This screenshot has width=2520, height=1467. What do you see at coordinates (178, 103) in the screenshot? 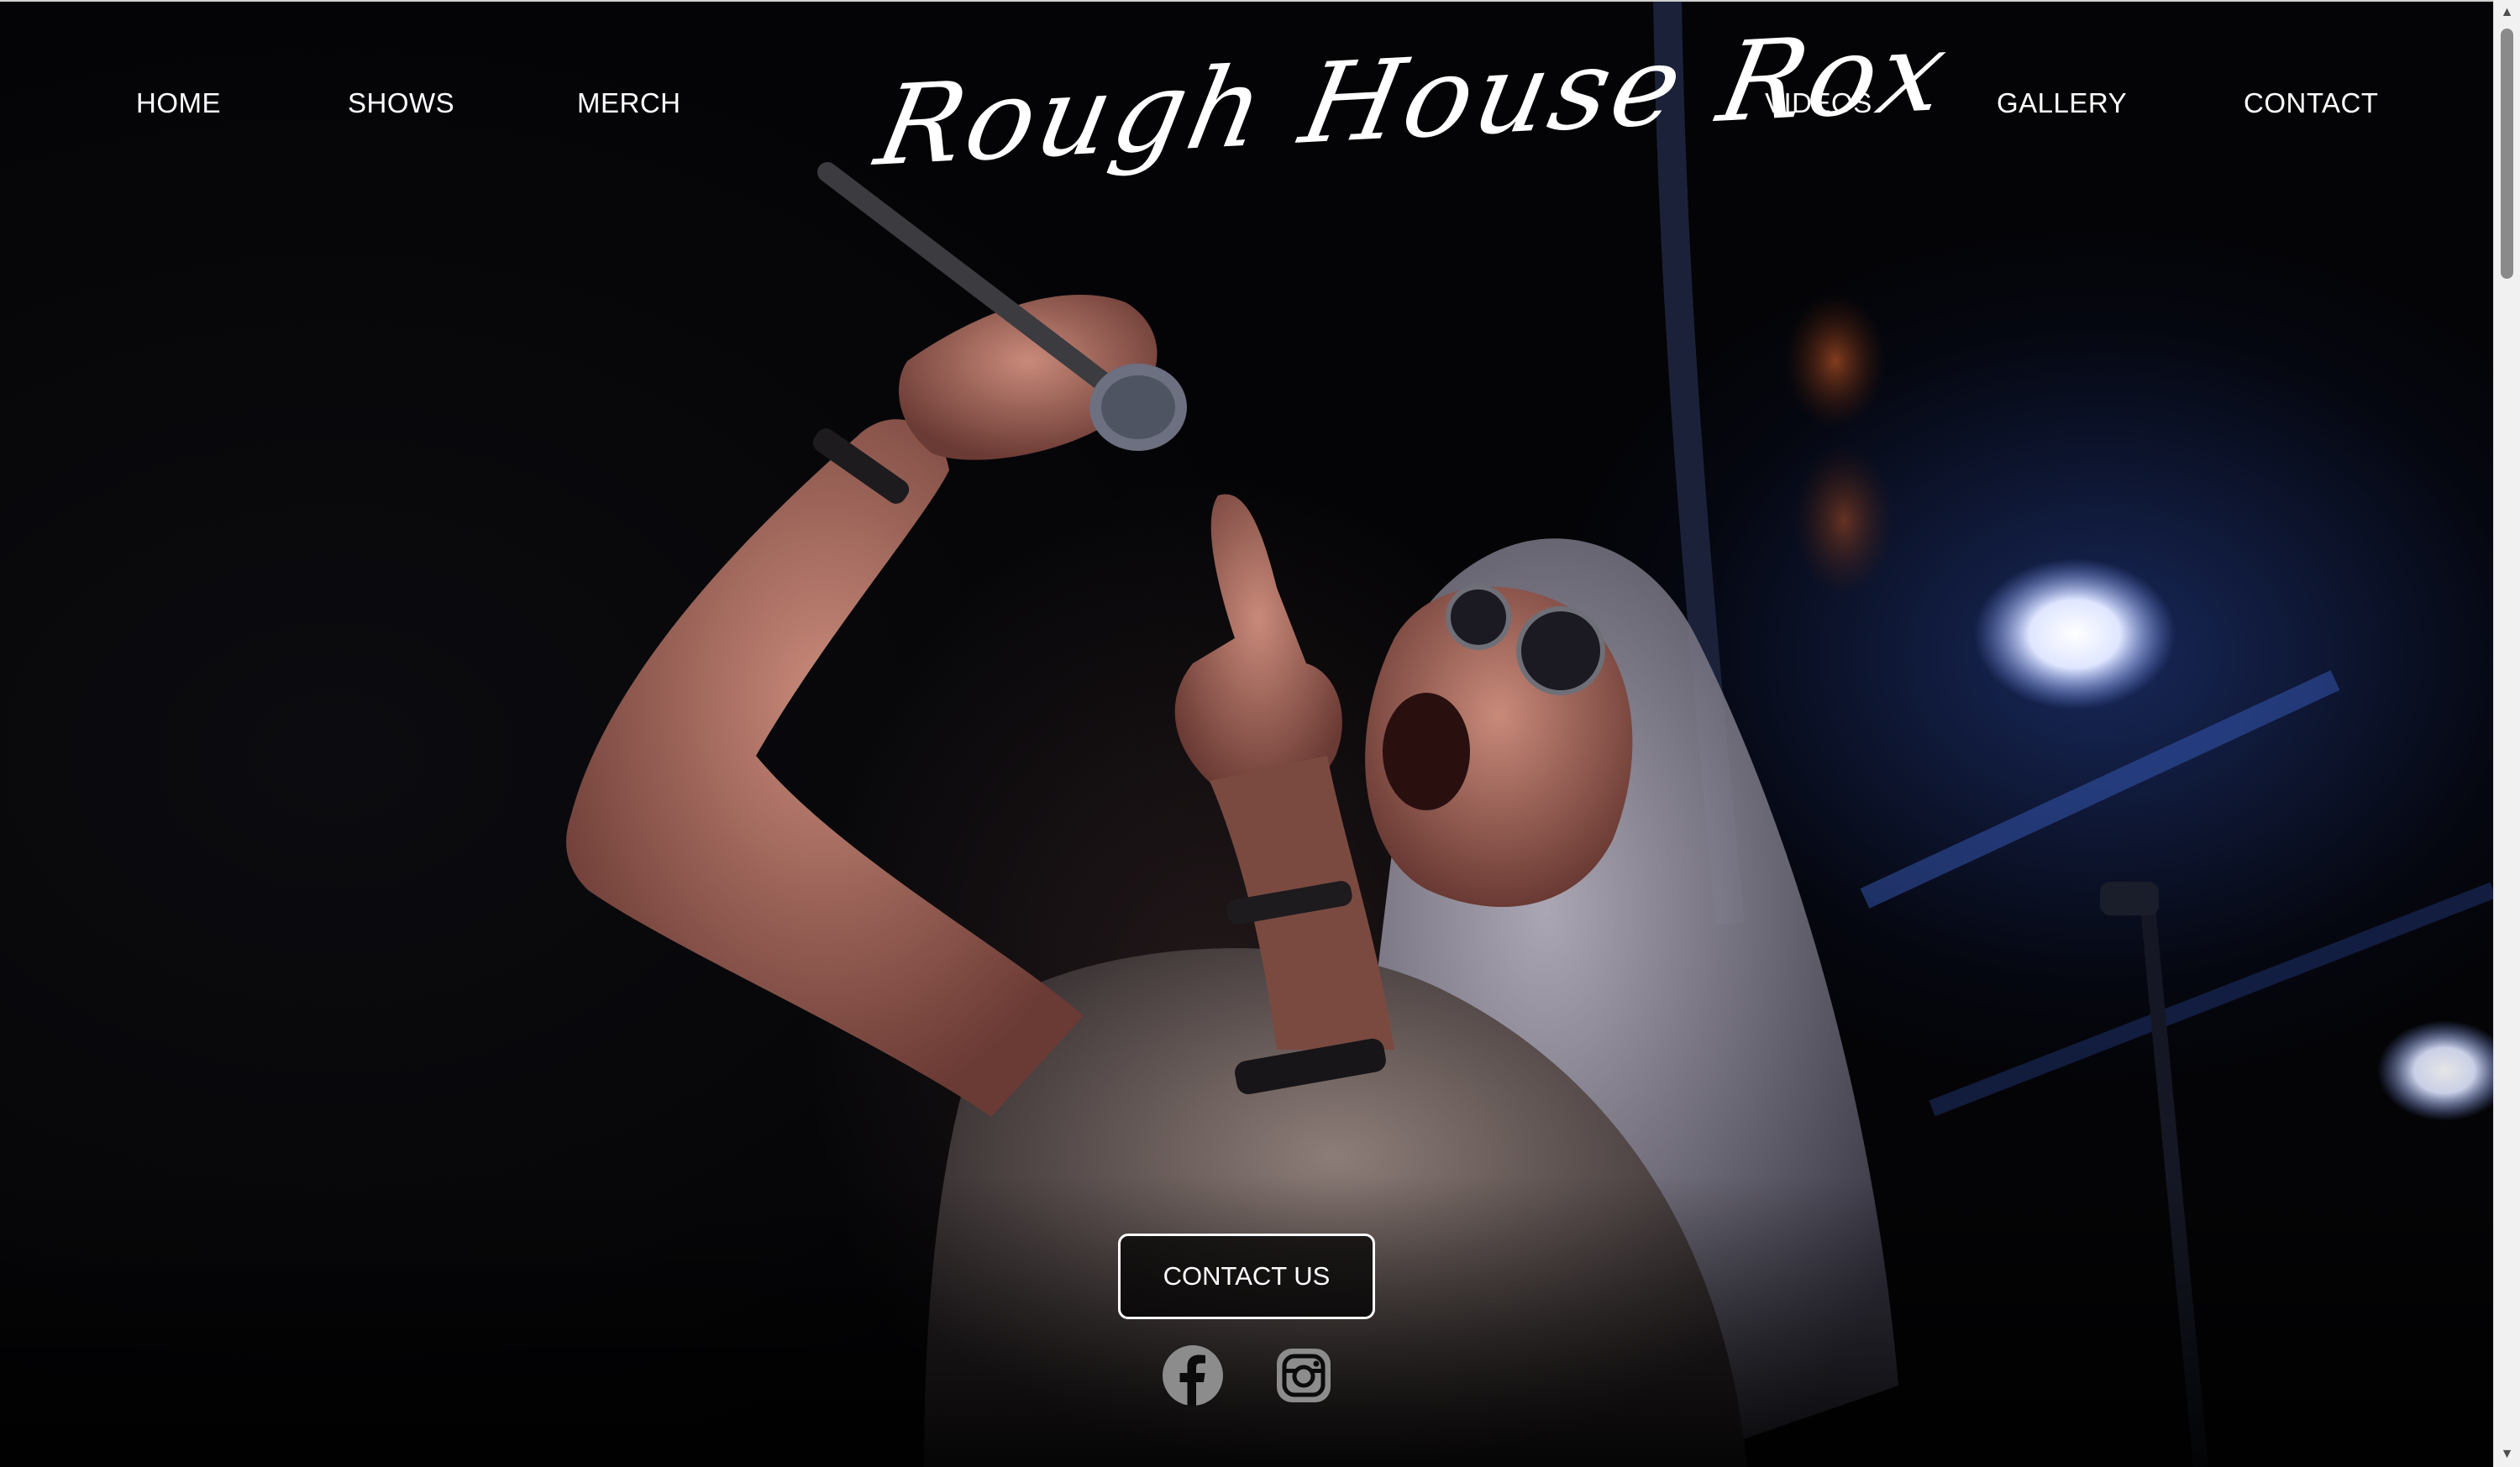
I see `nav-home: HOME` at bounding box center [178, 103].